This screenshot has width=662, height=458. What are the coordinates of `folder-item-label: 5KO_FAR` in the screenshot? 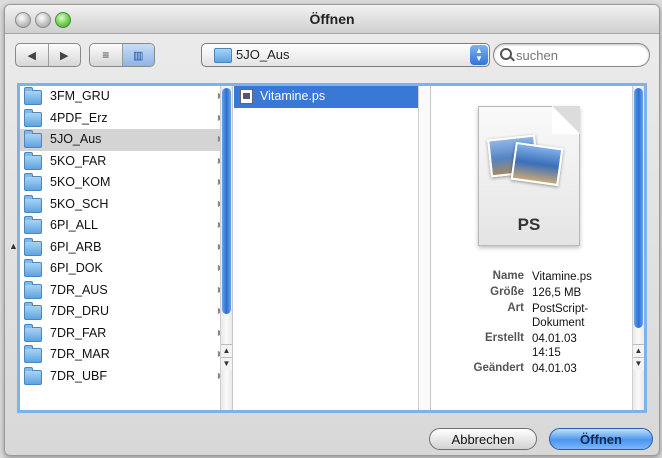 It's located at (78, 160).